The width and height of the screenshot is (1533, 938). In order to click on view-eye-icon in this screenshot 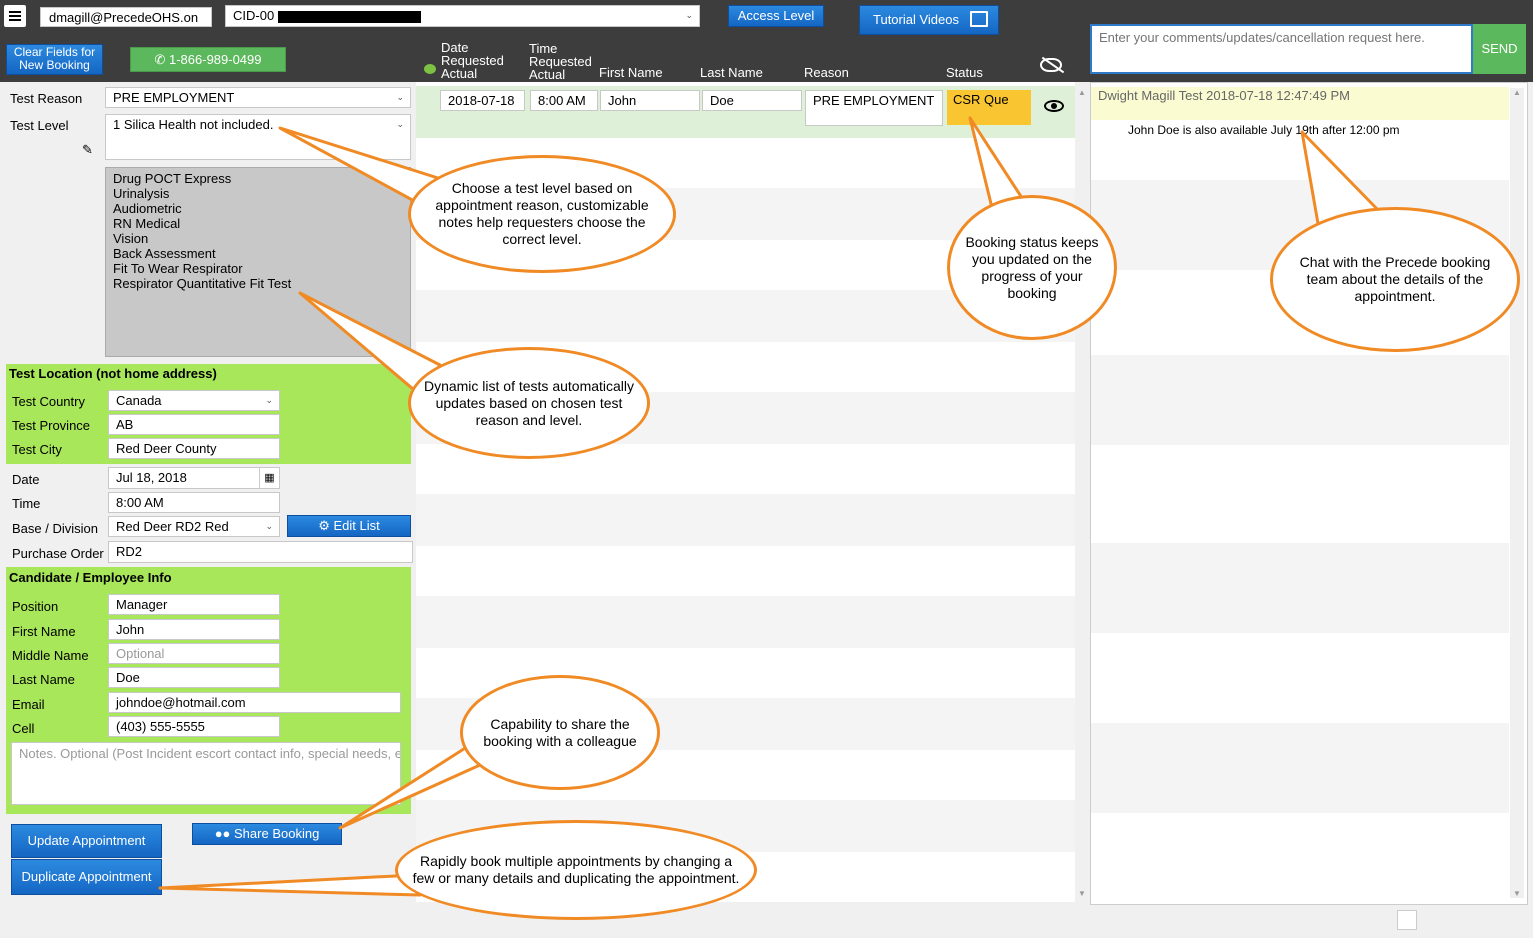, I will do `click(1054, 106)`.